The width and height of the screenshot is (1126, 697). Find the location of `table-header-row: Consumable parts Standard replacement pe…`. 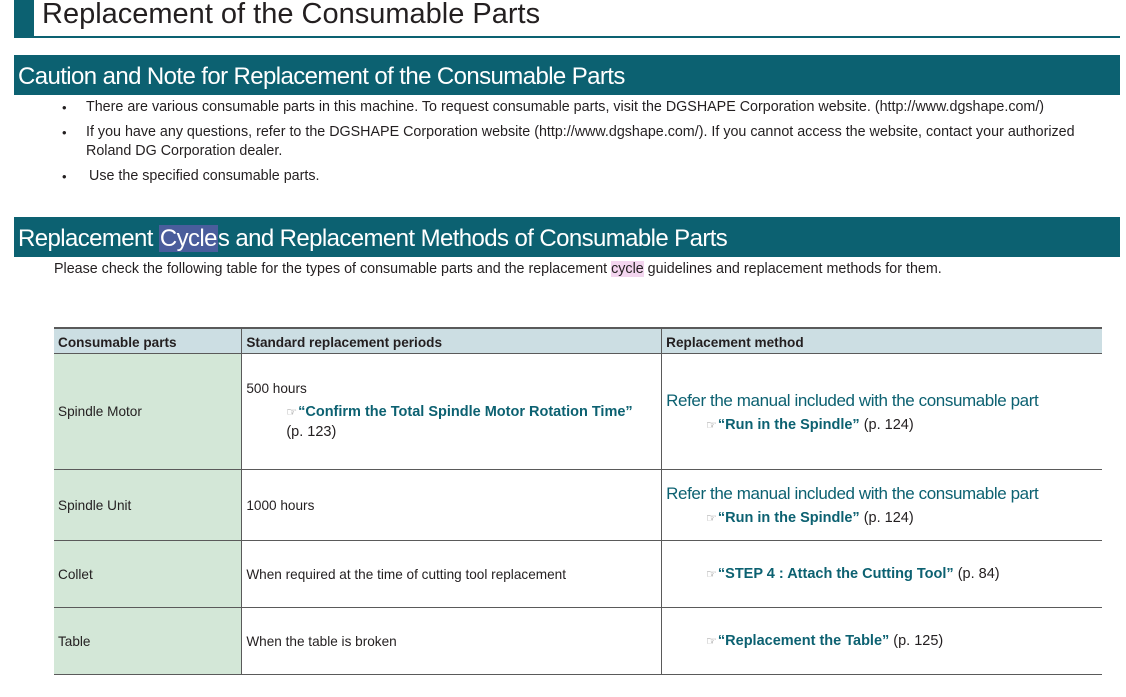

table-header-row: Consumable parts Standard replacement pe… is located at coordinates (578, 340).